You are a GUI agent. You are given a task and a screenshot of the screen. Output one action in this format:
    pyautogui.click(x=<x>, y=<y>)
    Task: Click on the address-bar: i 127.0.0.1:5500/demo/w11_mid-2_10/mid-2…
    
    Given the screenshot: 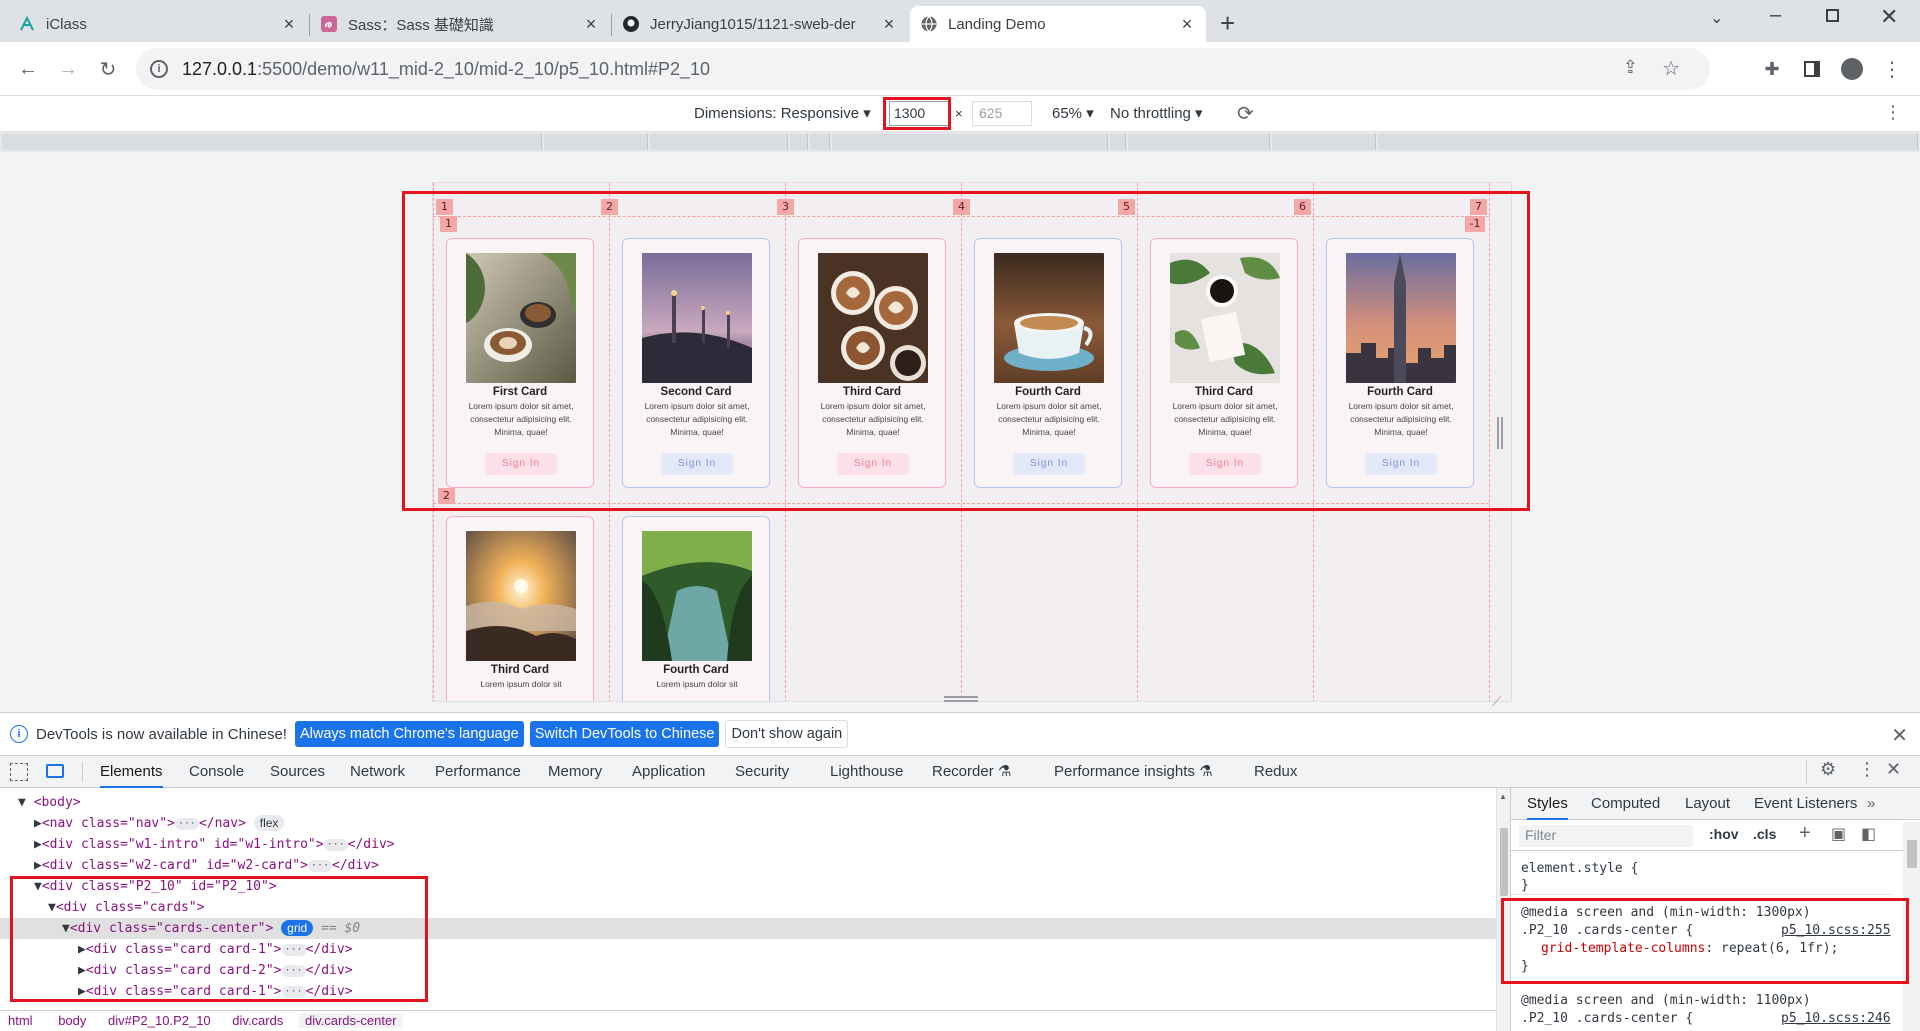 What is the action you would take?
    pyautogui.click(x=923, y=69)
    